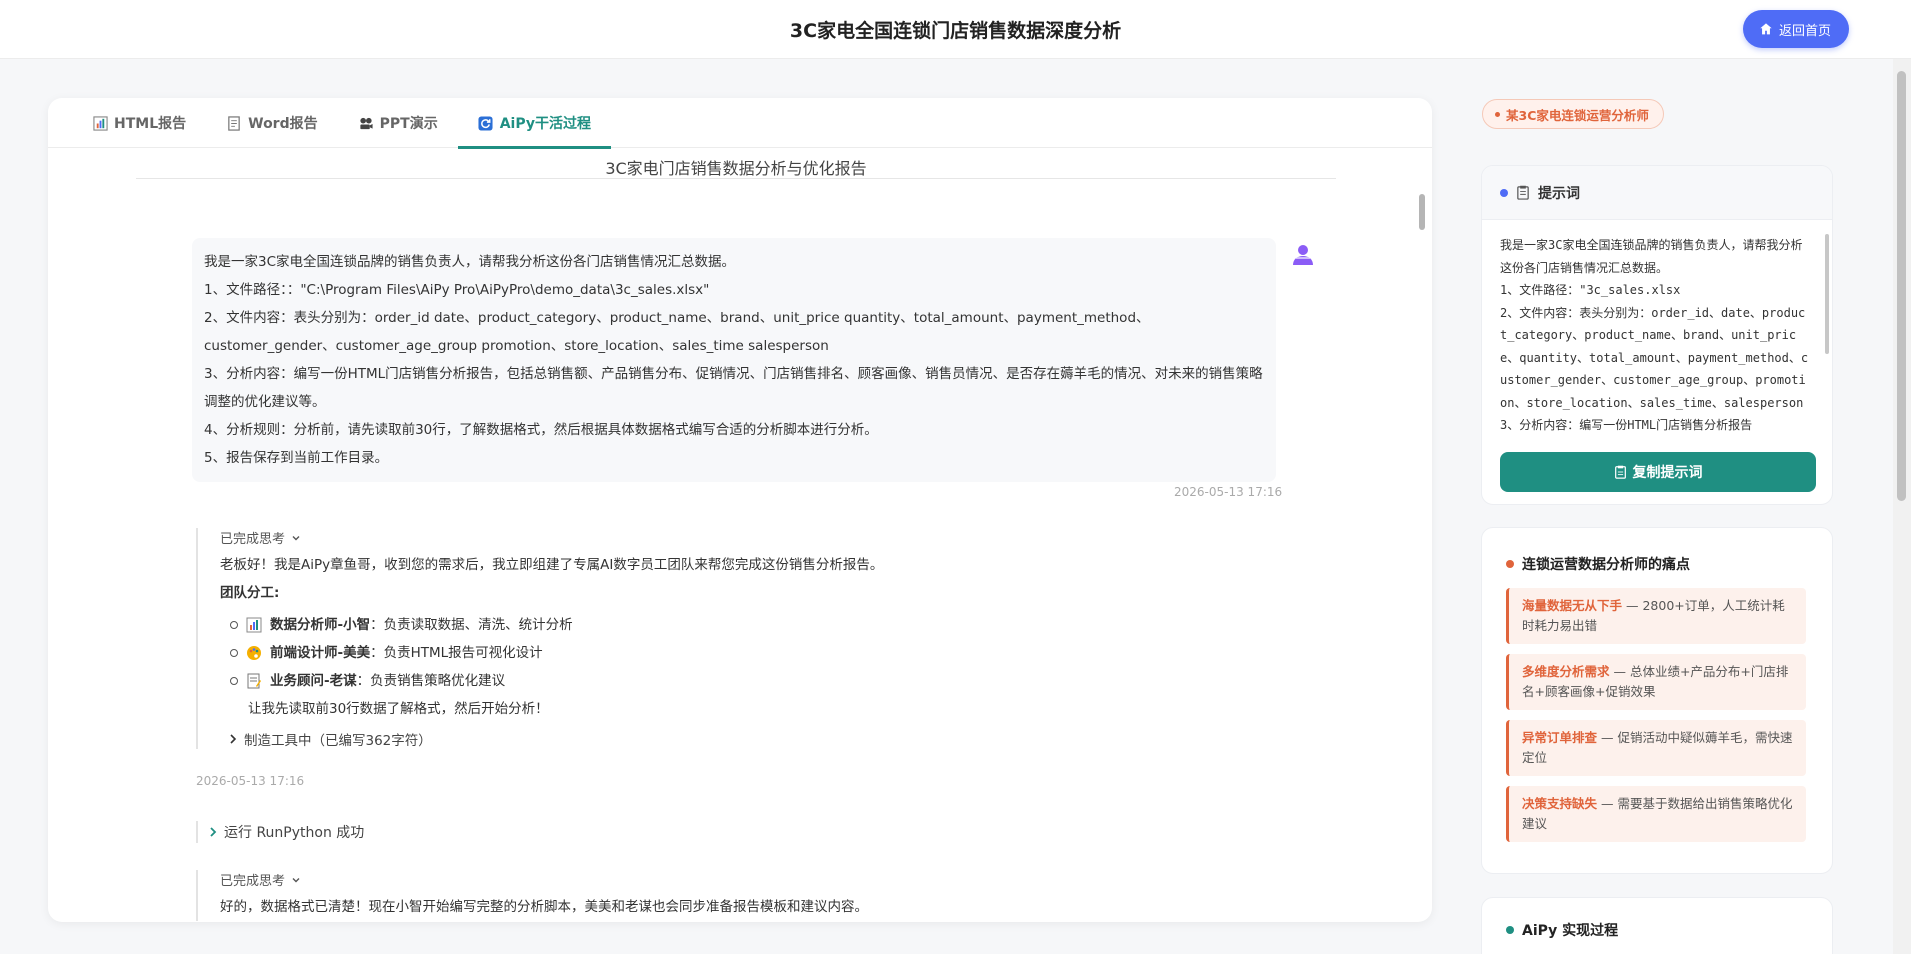 The height and width of the screenshot is (954, 1911). What do you see at coordinates (1656, 748) in the screenshot?
I see `pain-point-item: 异常订单排查 — 促销活动中疑似薅羊毛，需快速定位` at bounding box center [1656, 748].